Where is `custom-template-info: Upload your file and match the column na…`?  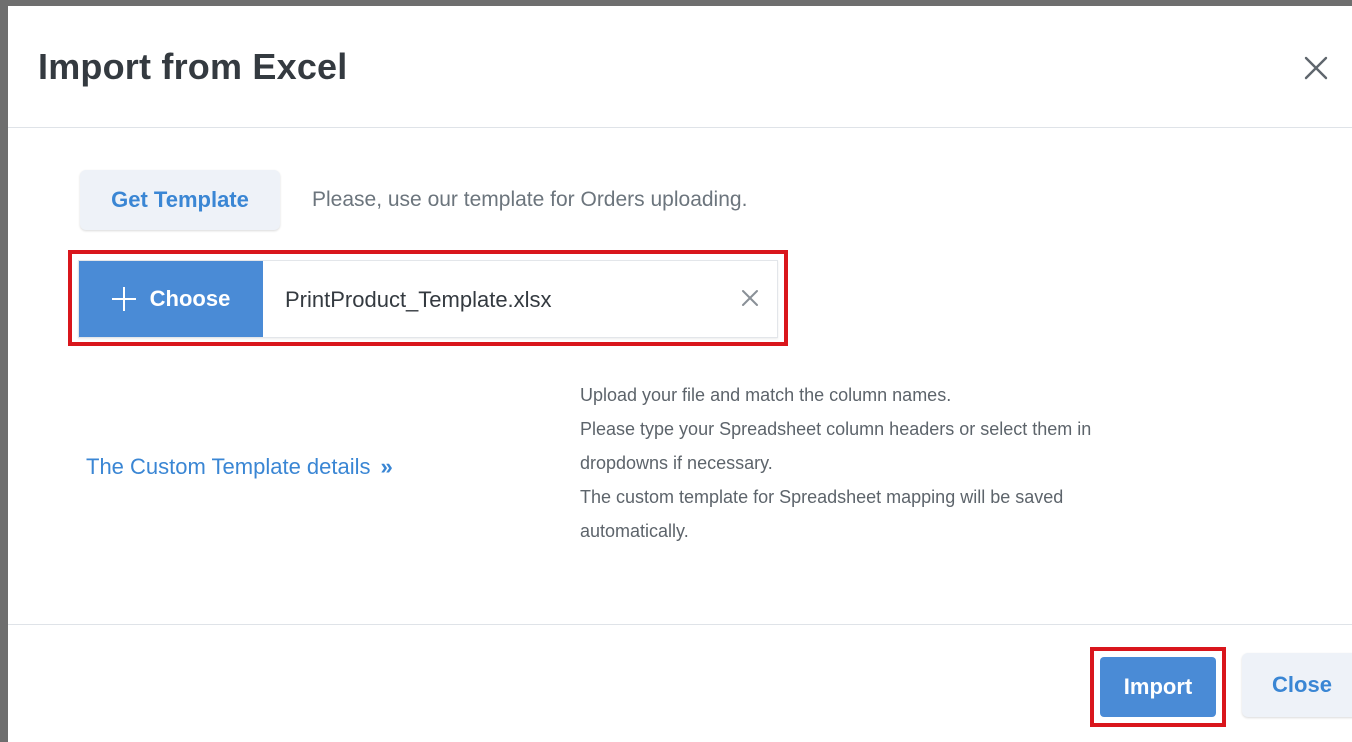 custom-template-info: Upload your file and match the column na… is located at coordinates (910, 463).